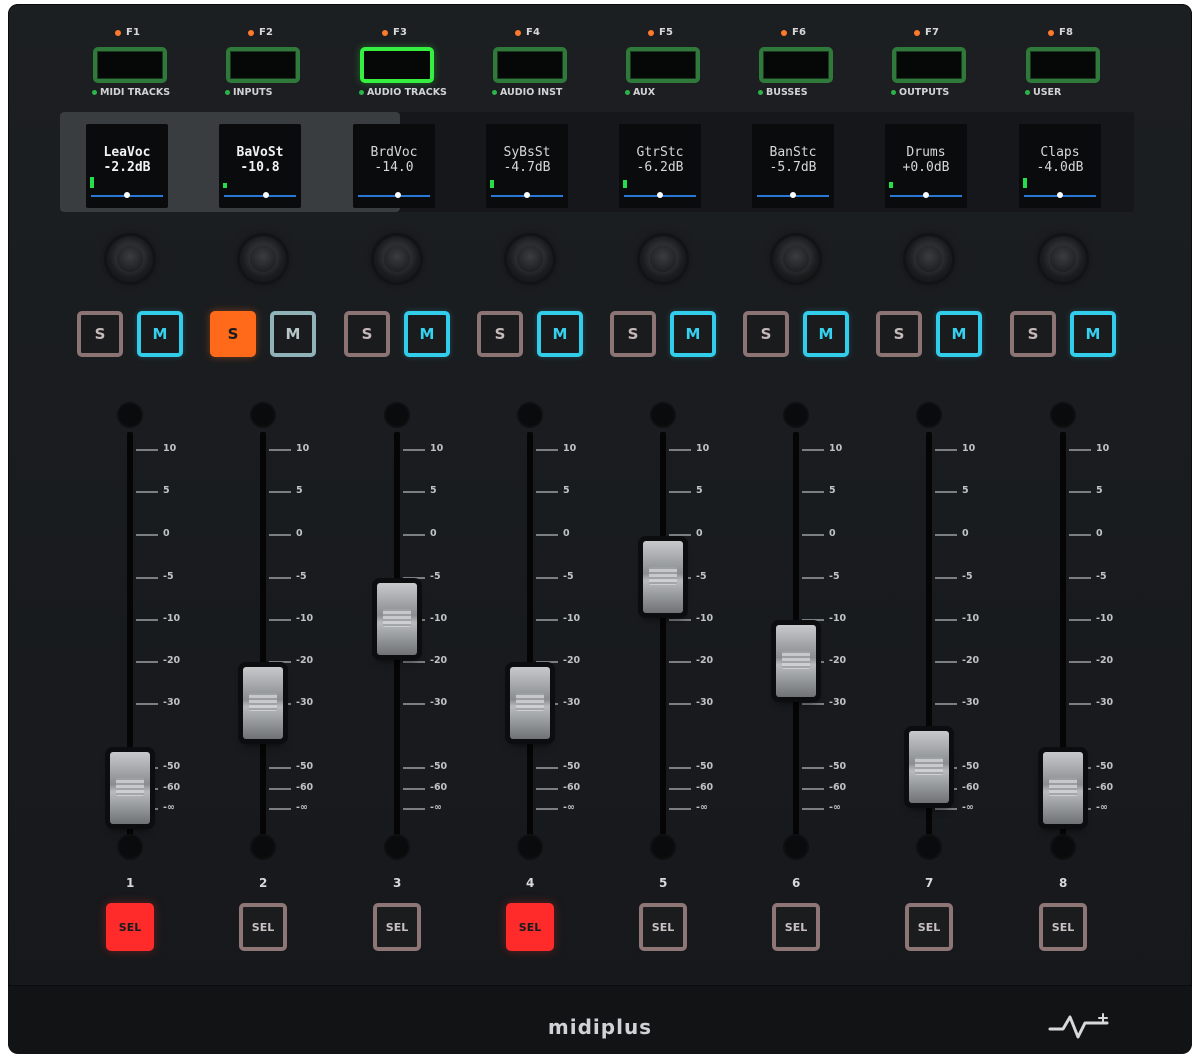 This screenshot has height=1057, width=1200. What do you see at coordinates (253, 92) in the screenshot?
I see `function-key-label: INPUTS` at bounding box center [253, 92].